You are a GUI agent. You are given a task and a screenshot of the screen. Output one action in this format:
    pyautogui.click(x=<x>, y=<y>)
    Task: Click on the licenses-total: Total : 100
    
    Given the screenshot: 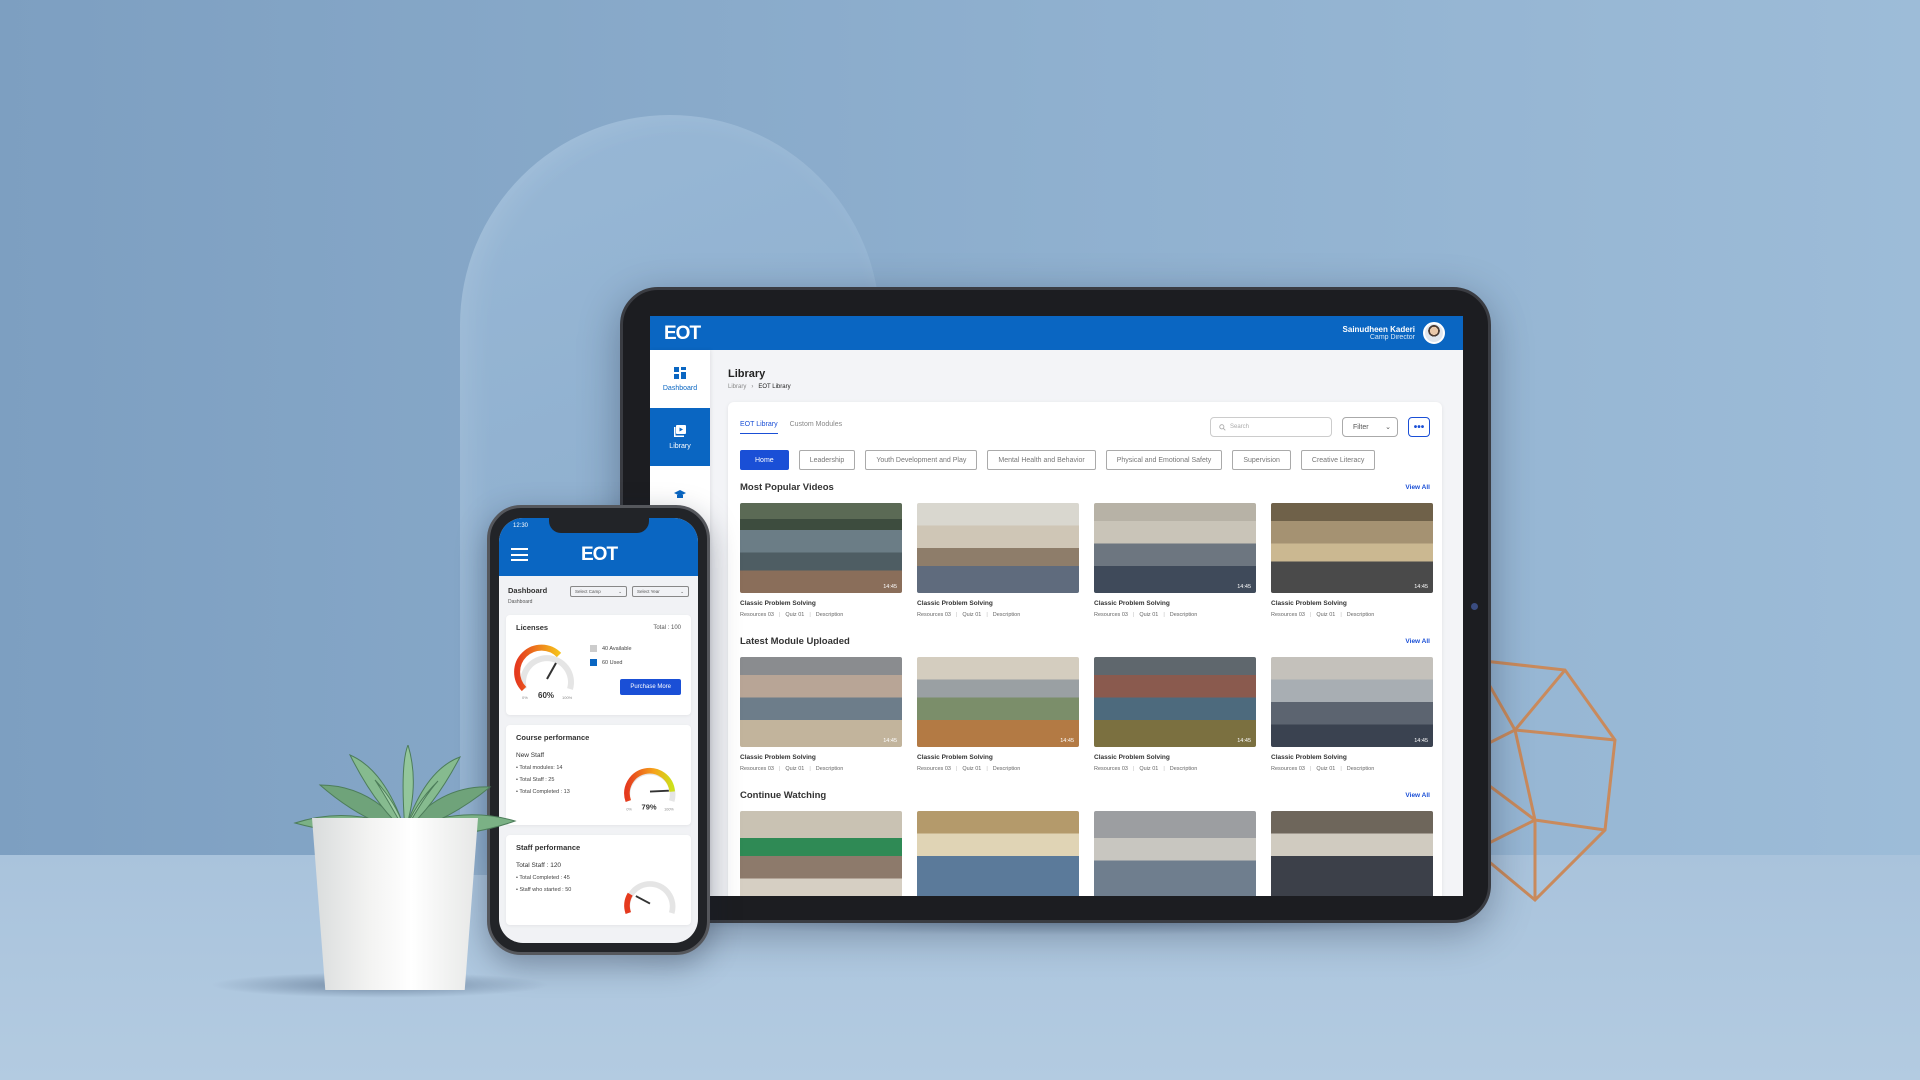 What is the action you would take?
    pyautogui.click(x=667, y=628)
    